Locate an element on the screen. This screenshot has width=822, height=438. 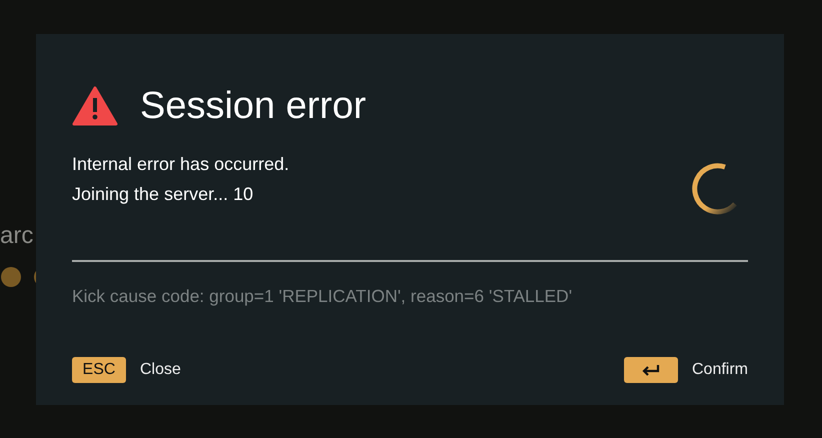
enter-key is located at coordinates (651, 370).